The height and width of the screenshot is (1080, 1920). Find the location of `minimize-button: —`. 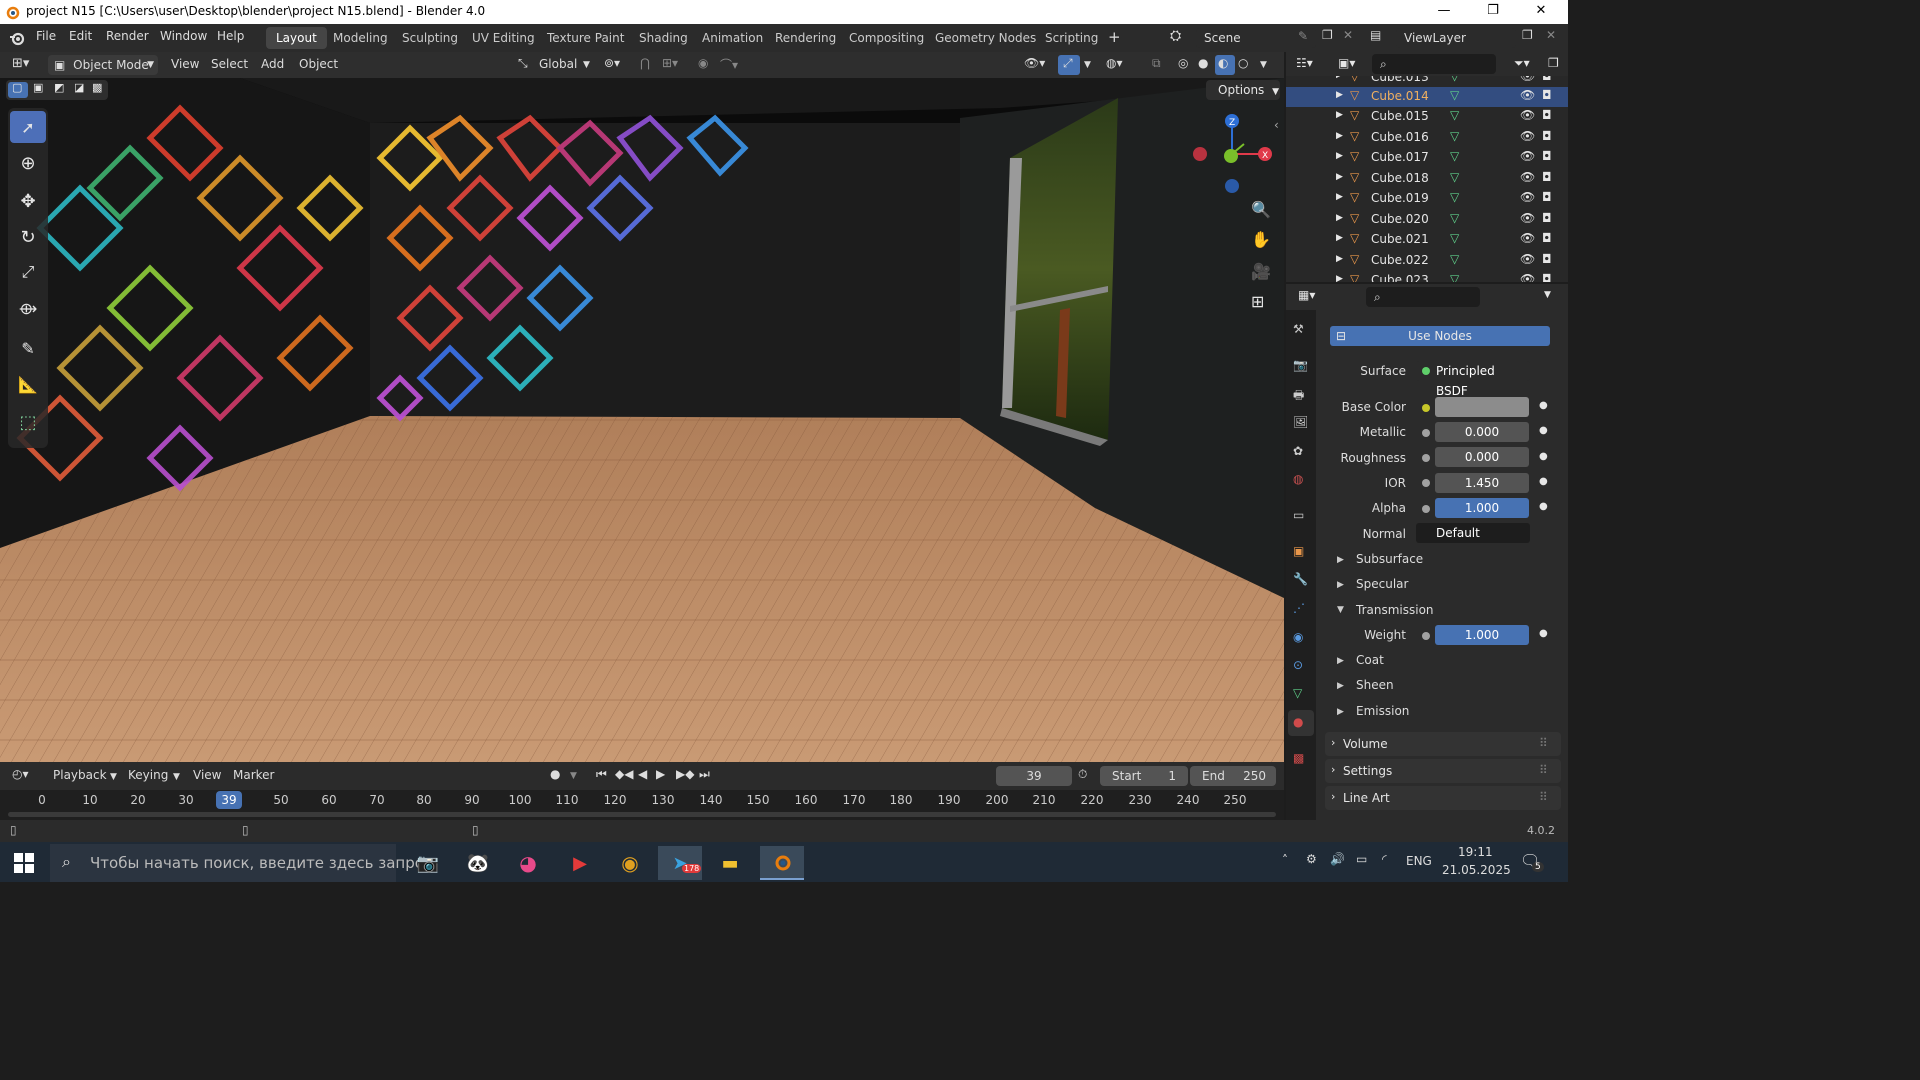

minimize-button: — is located at coordinates (1444, 10).